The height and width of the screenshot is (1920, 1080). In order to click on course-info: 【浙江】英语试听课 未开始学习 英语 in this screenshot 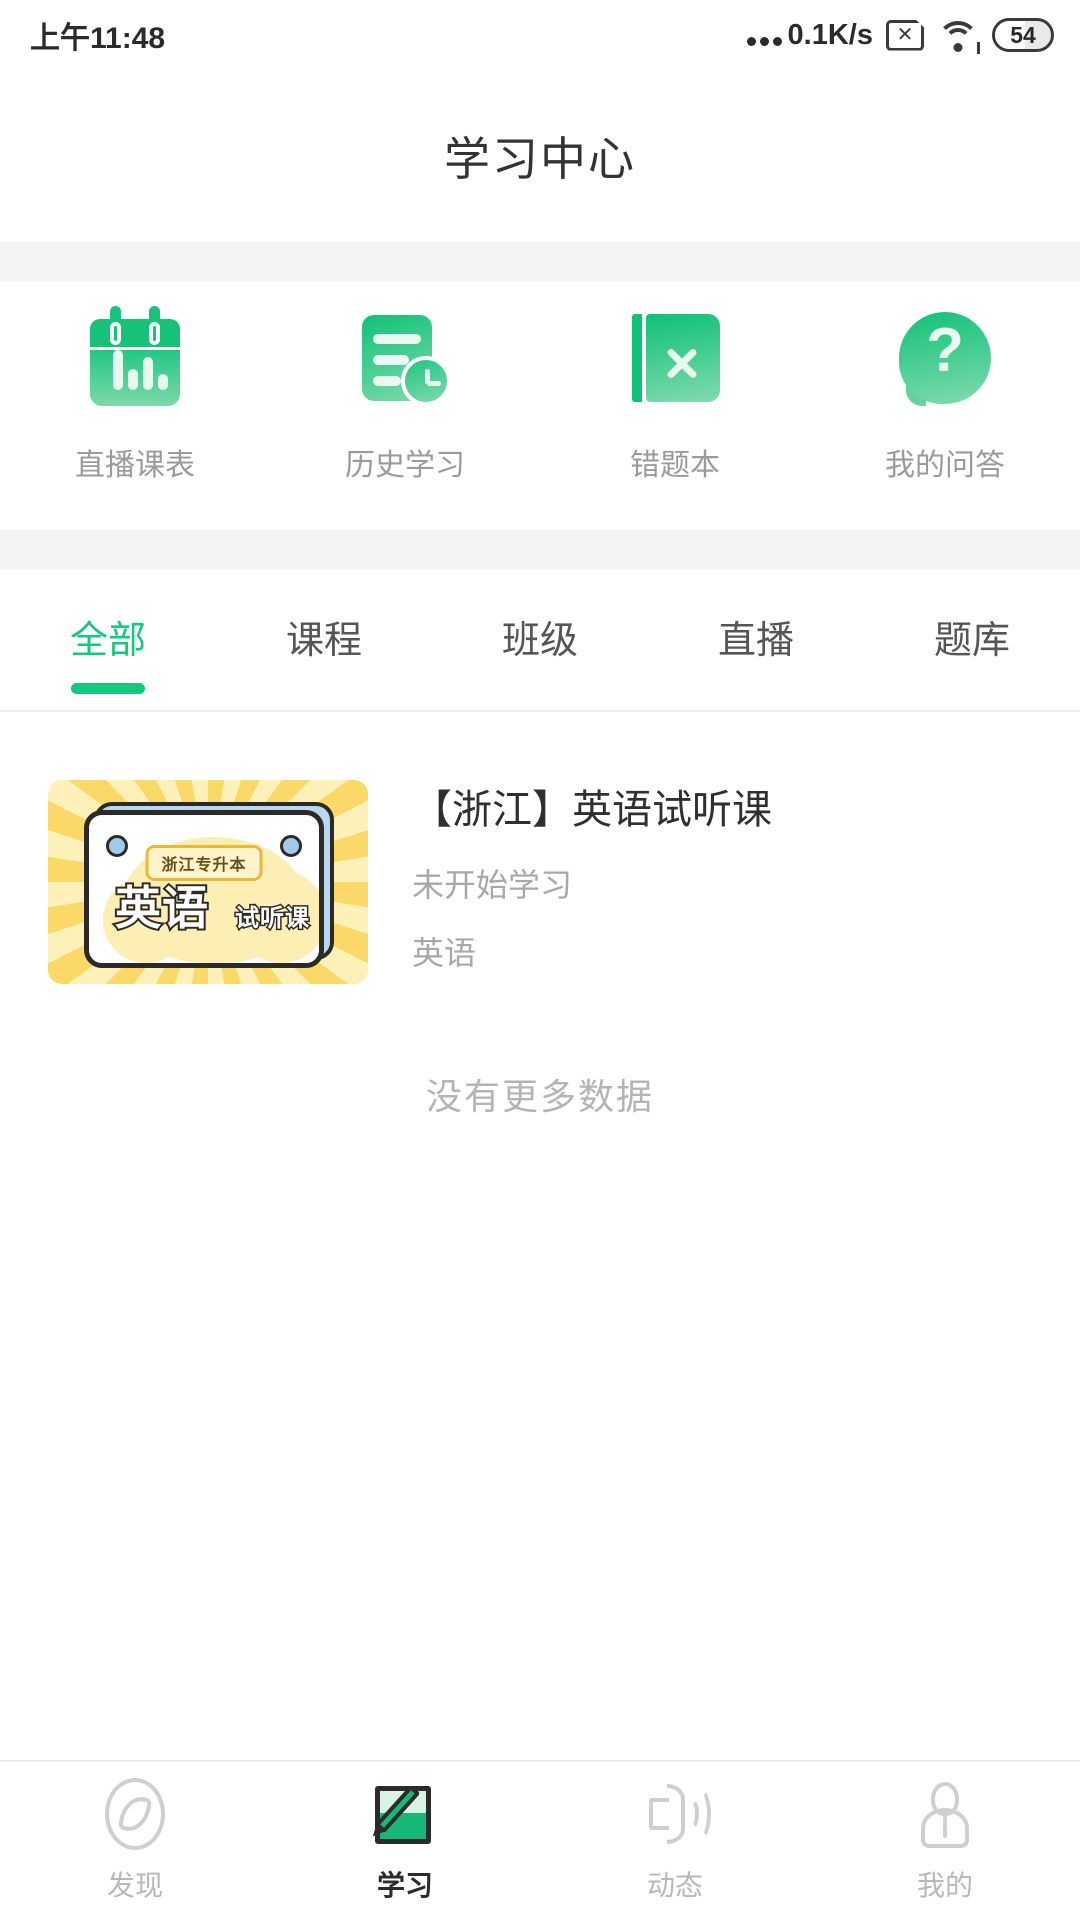, I will do `click(570, 877)`.